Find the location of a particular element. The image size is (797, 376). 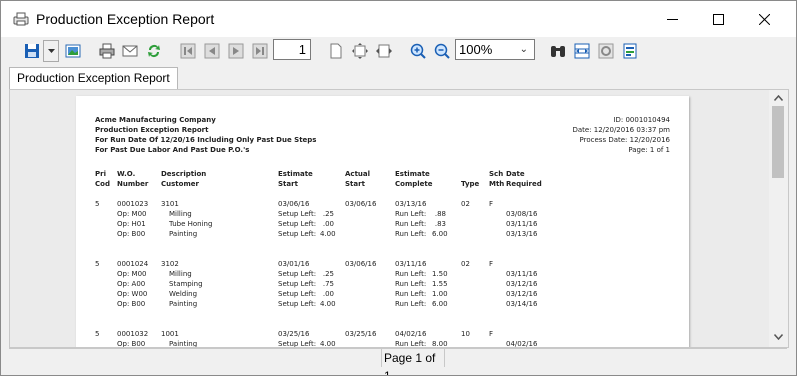

last-page-button is located at coordinates (260, 51).